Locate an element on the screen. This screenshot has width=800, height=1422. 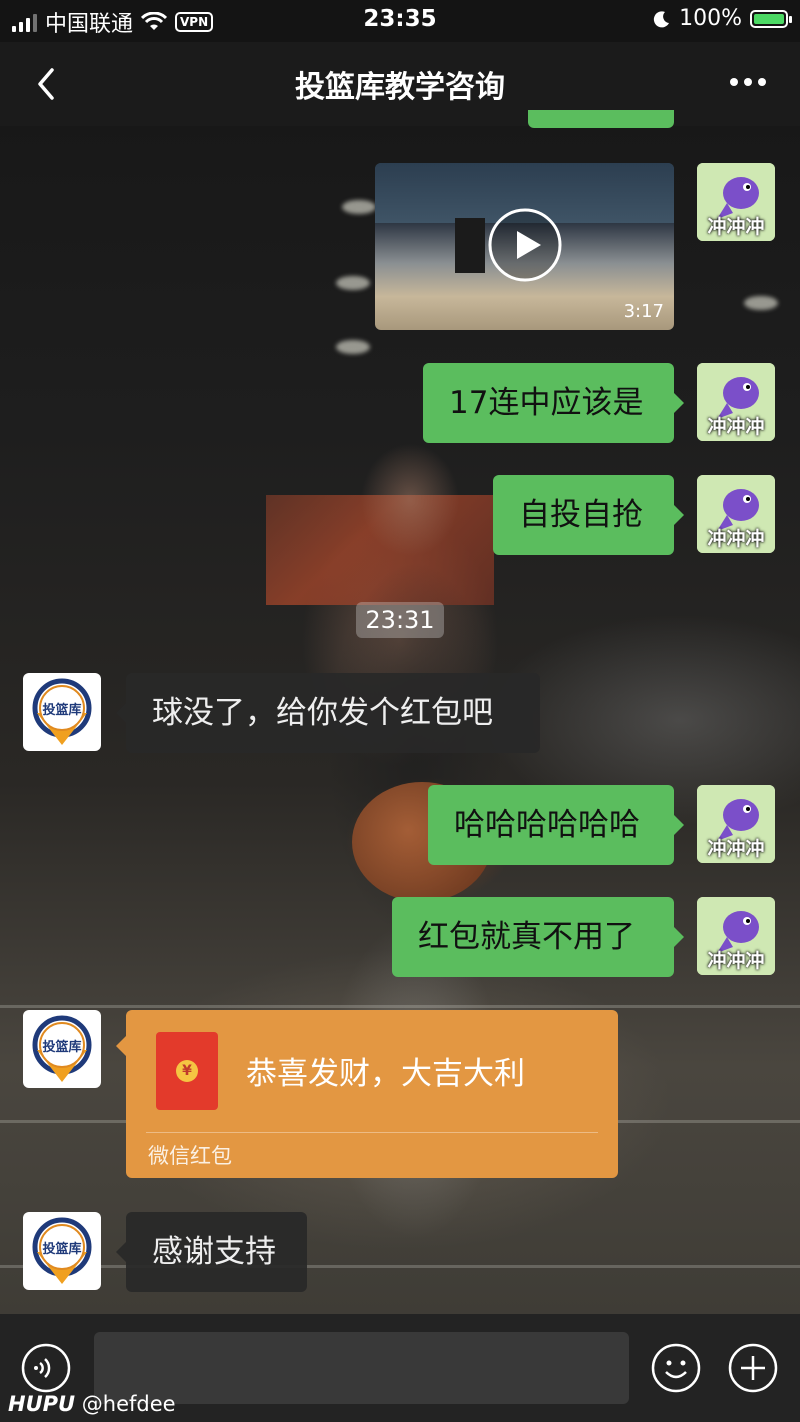
red-packet-label: 微信红包 is located at coordinates (190, 1156).